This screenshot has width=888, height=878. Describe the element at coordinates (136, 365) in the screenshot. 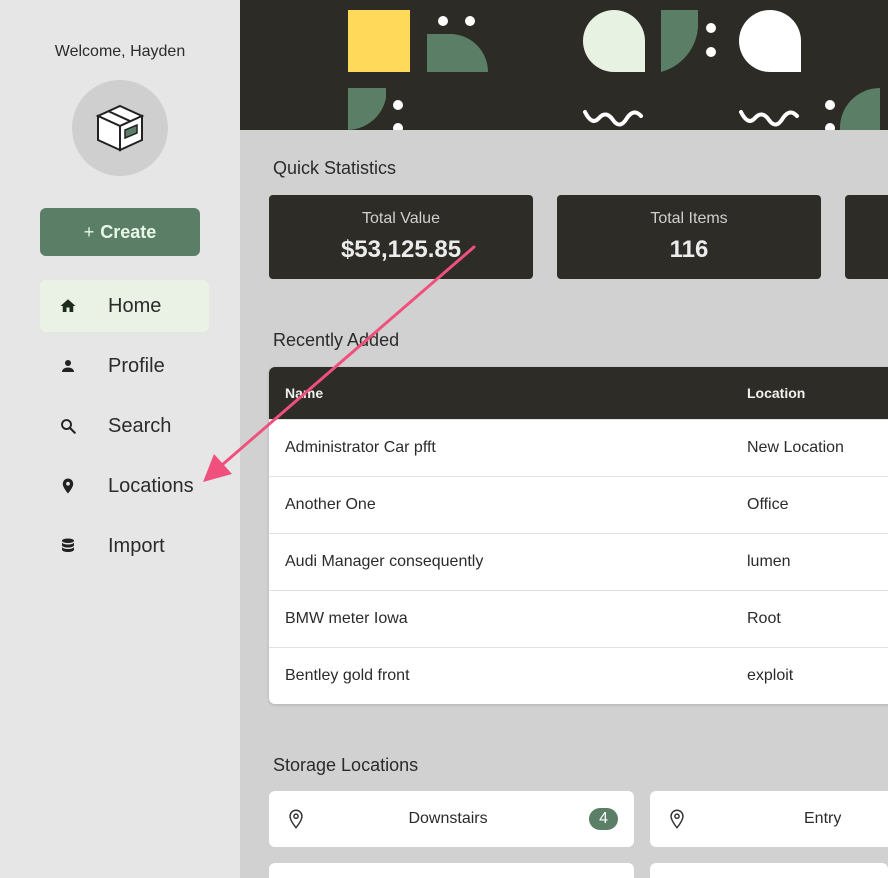

I see `sidebar-item-label: Profile` at that location.